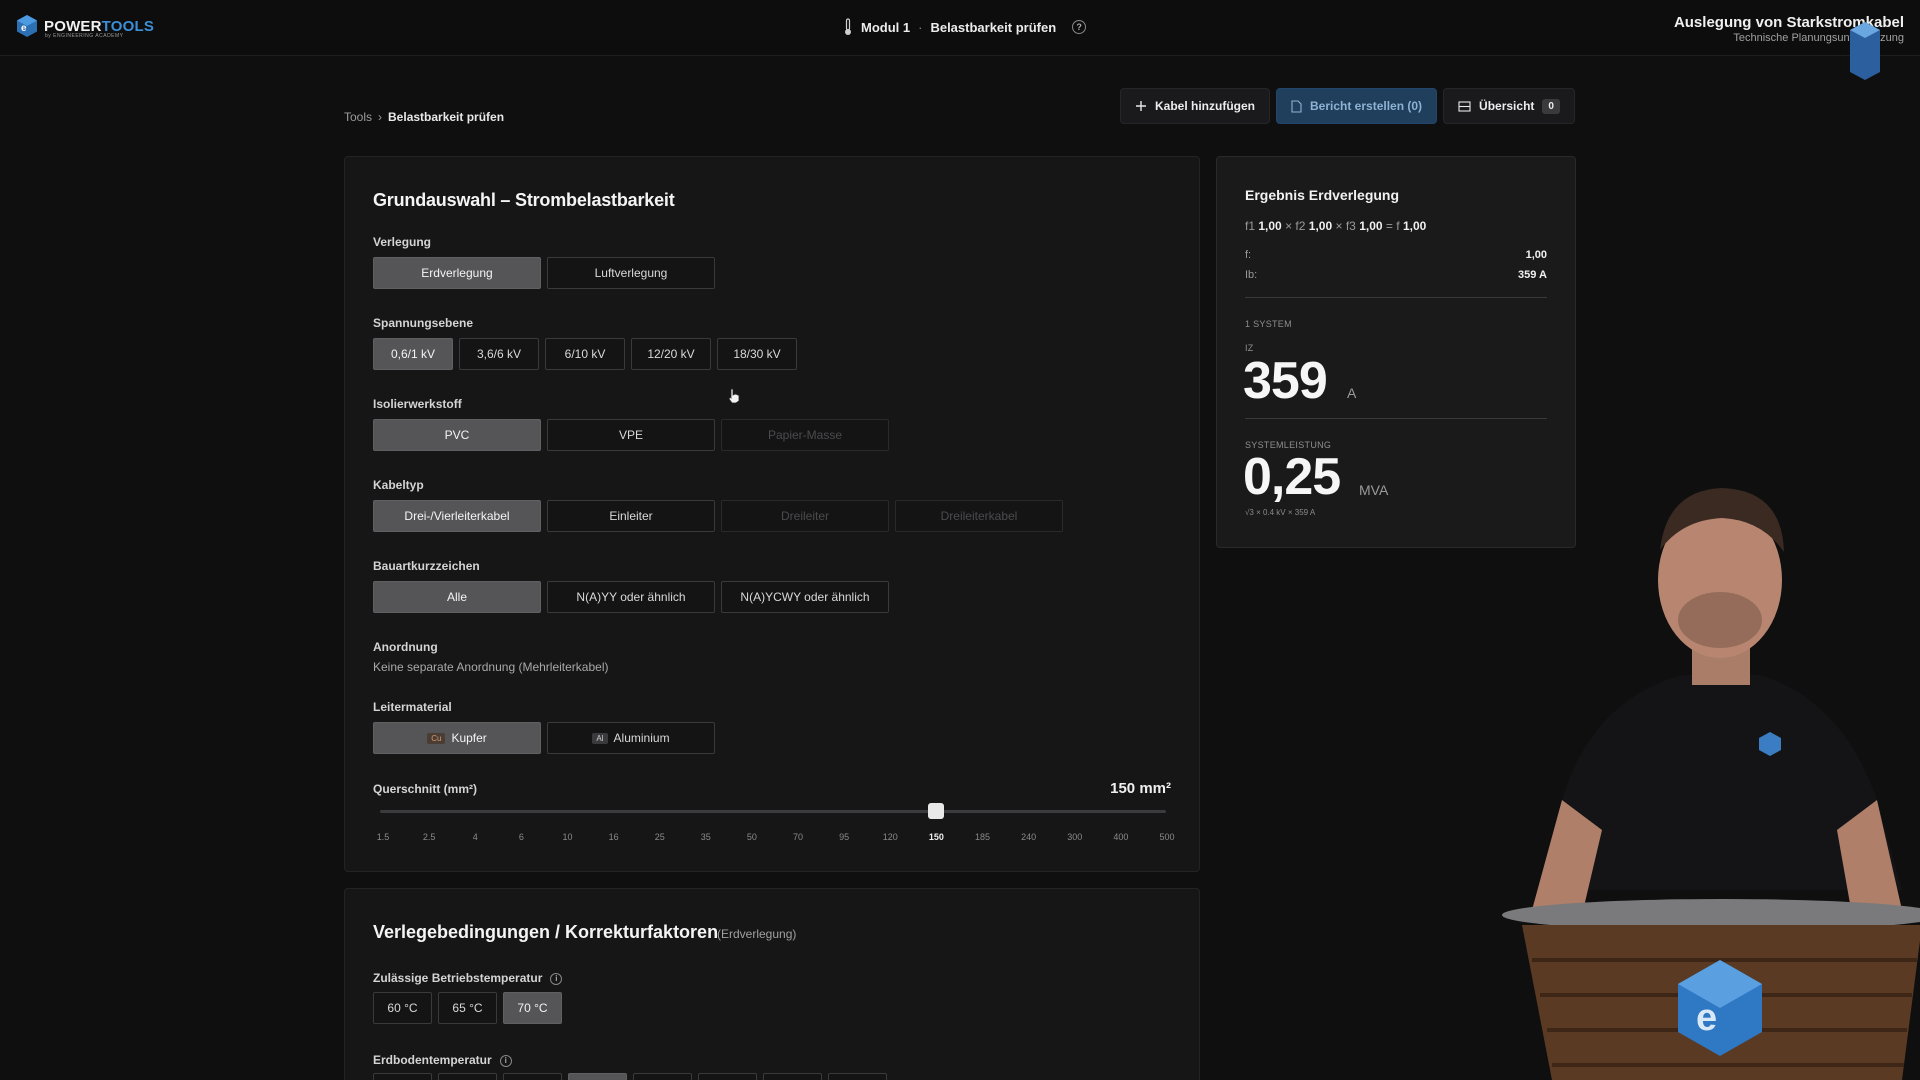  I want to click on document-icon, so click(1296, 106).